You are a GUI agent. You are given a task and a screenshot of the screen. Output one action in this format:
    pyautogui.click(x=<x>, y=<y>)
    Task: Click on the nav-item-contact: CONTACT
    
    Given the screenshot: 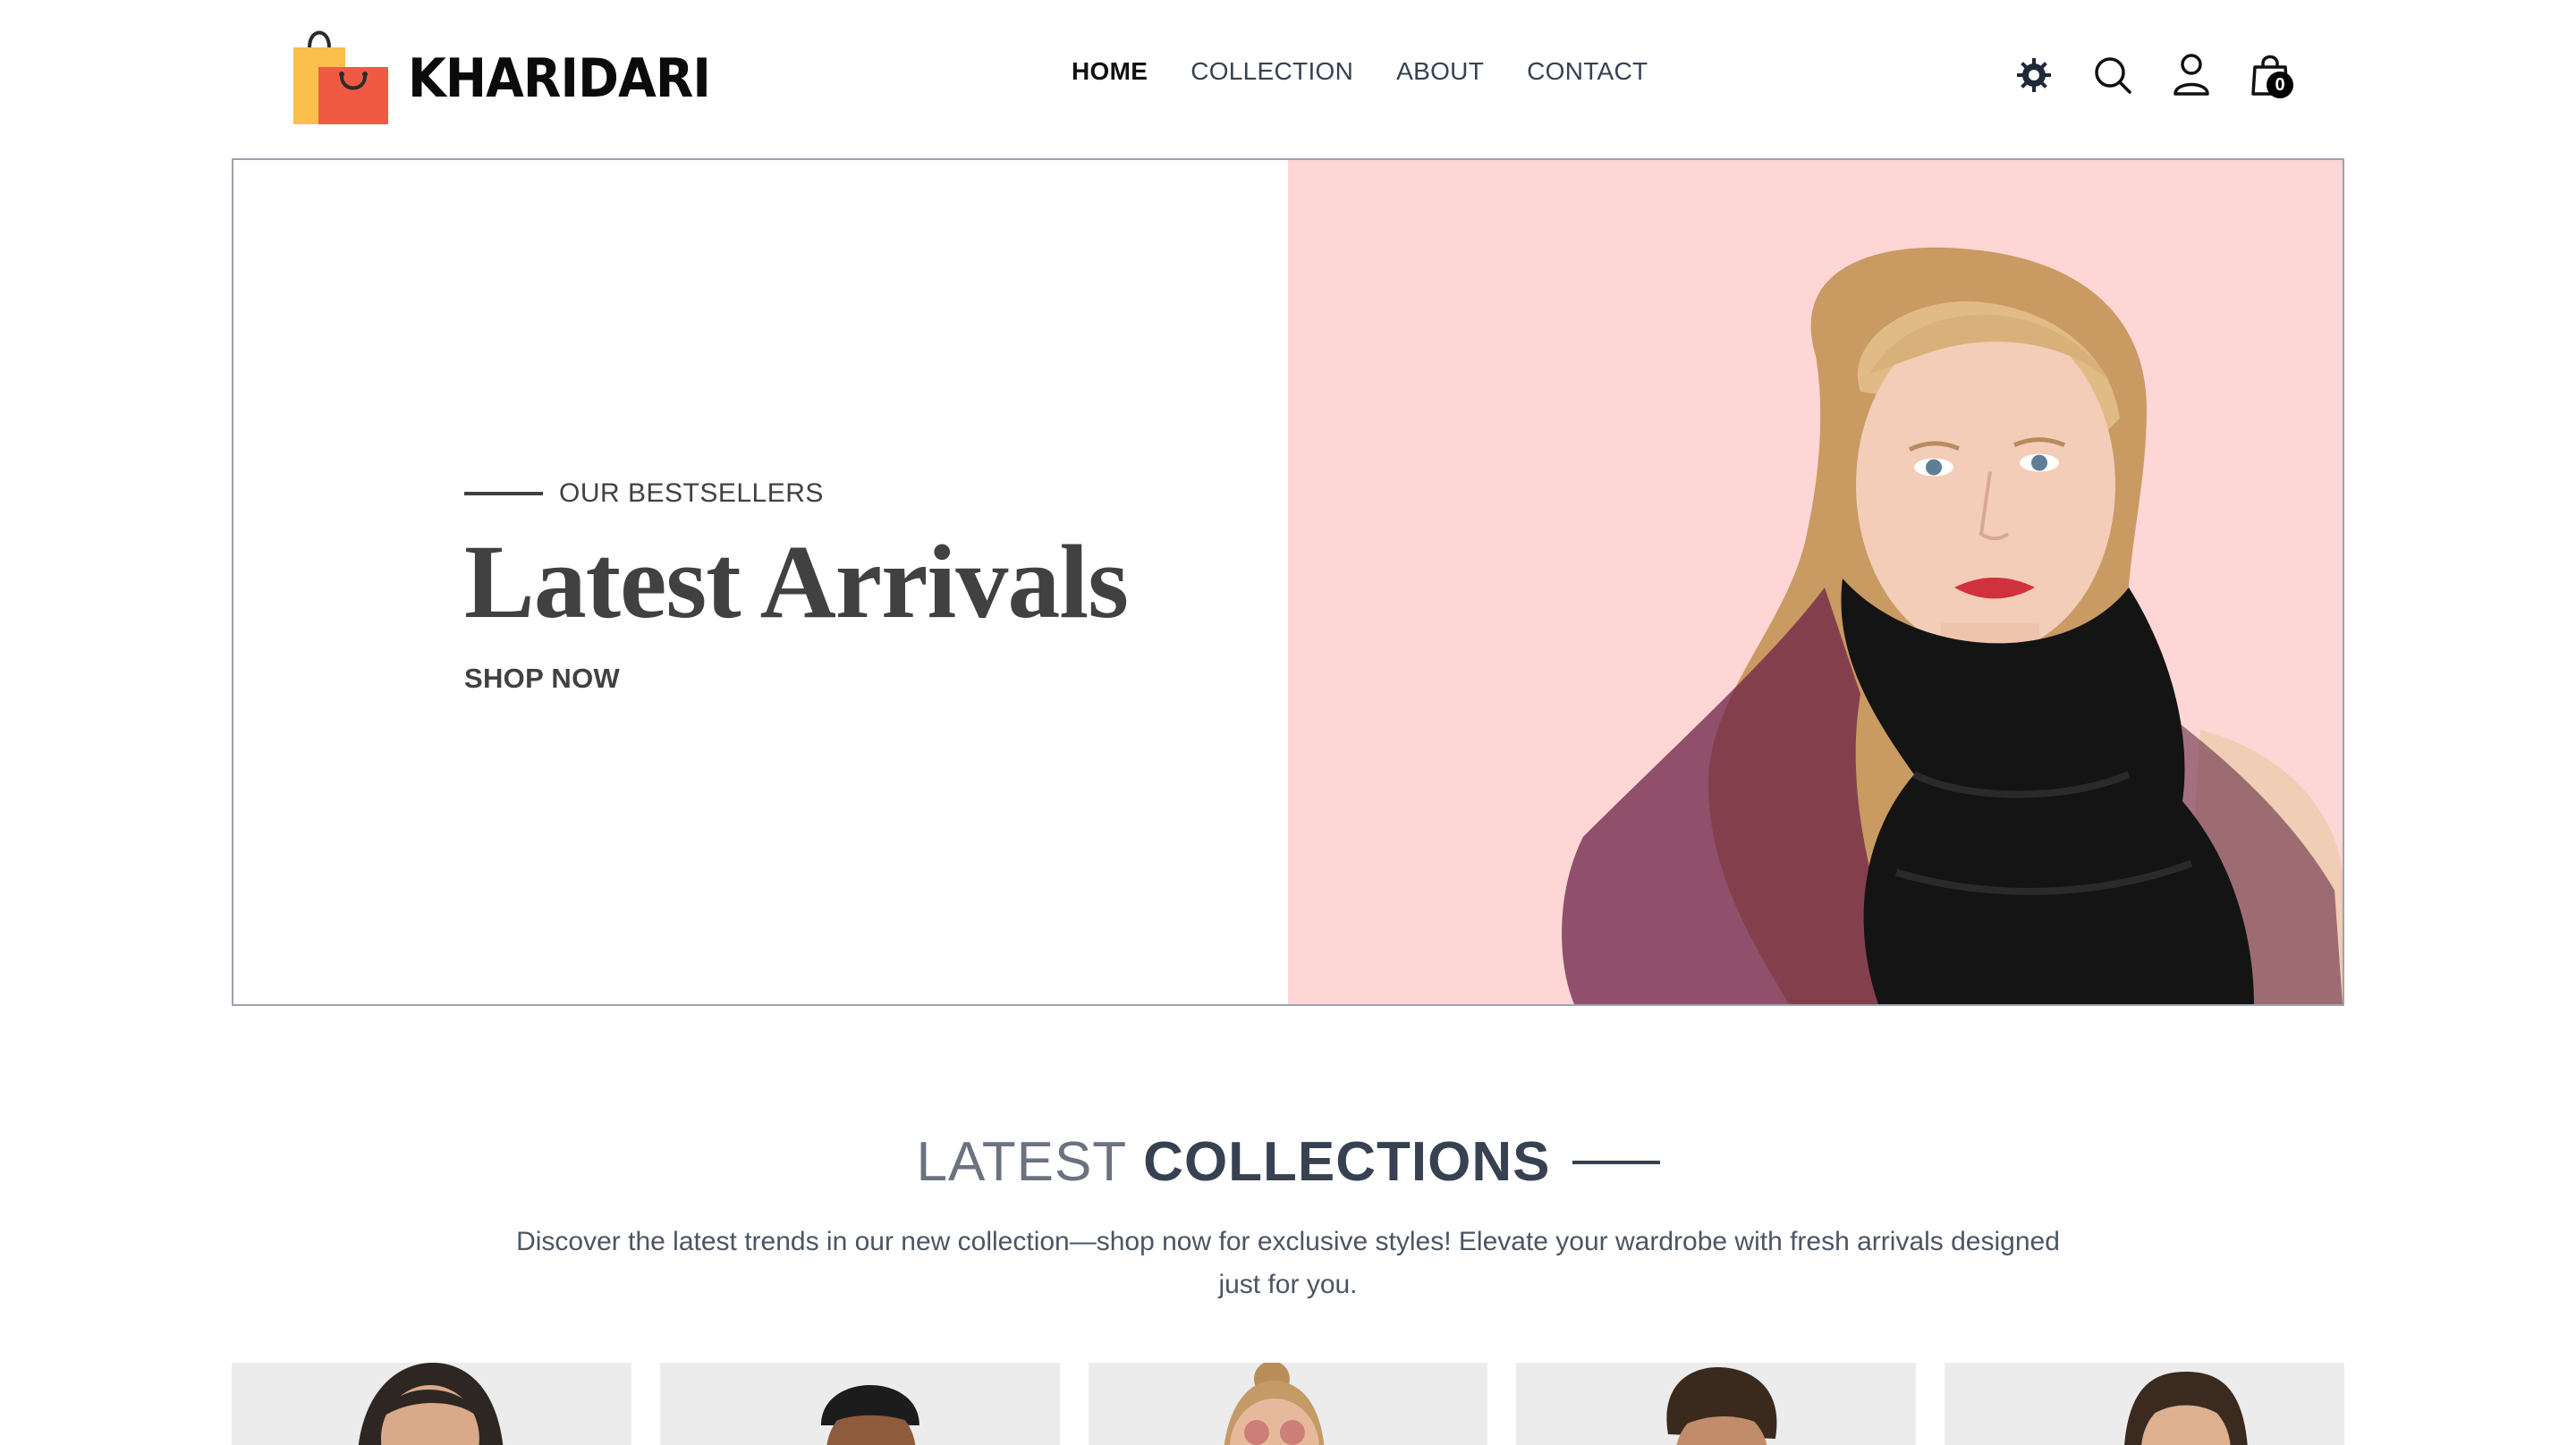 What is the action you would take?
    pyautogui.click(x=1587, y=71)
    